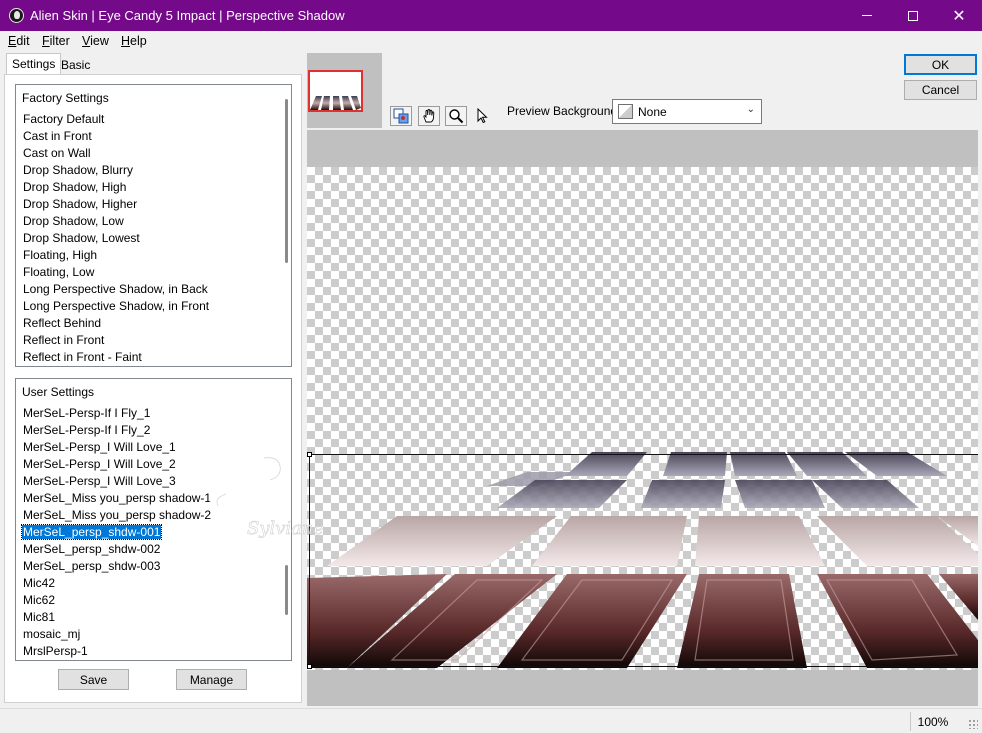  What do you see at coordinates (149, 255) in the screenshot?
I see `factory-setting-item: Floating, High` at bounding box center [149, 255].